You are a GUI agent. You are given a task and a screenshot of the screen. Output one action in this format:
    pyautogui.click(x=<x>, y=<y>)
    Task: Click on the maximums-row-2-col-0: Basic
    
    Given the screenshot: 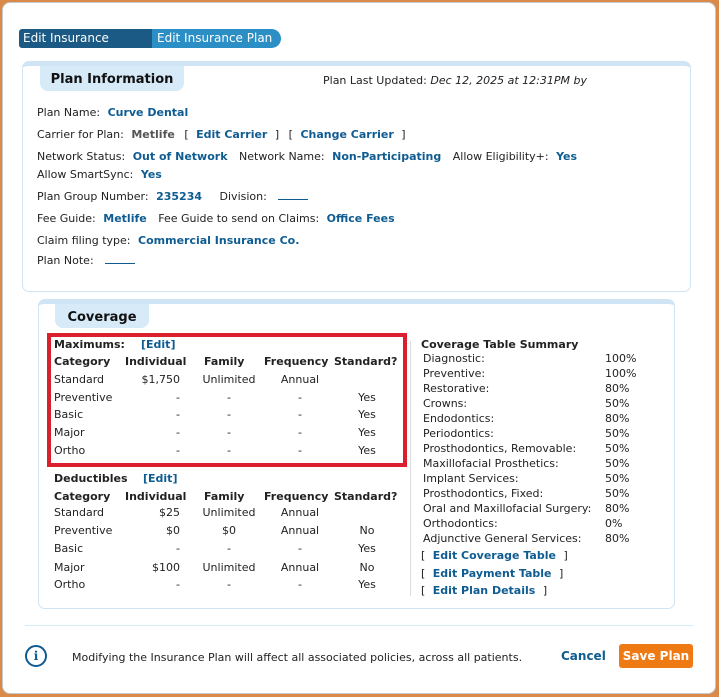 What is the action you would take?
    pyautogui.click(x=69, y=414)
    